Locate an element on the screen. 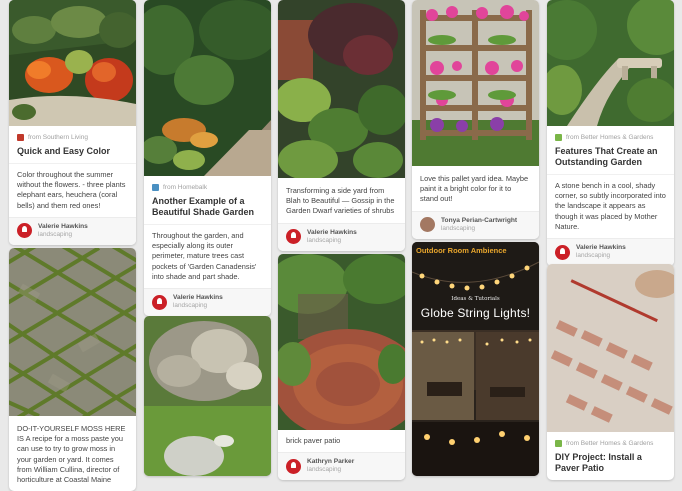 This screenshot has height=491, width=682. pin-source-text: from Southern Living is located at coordinates (58, 137).